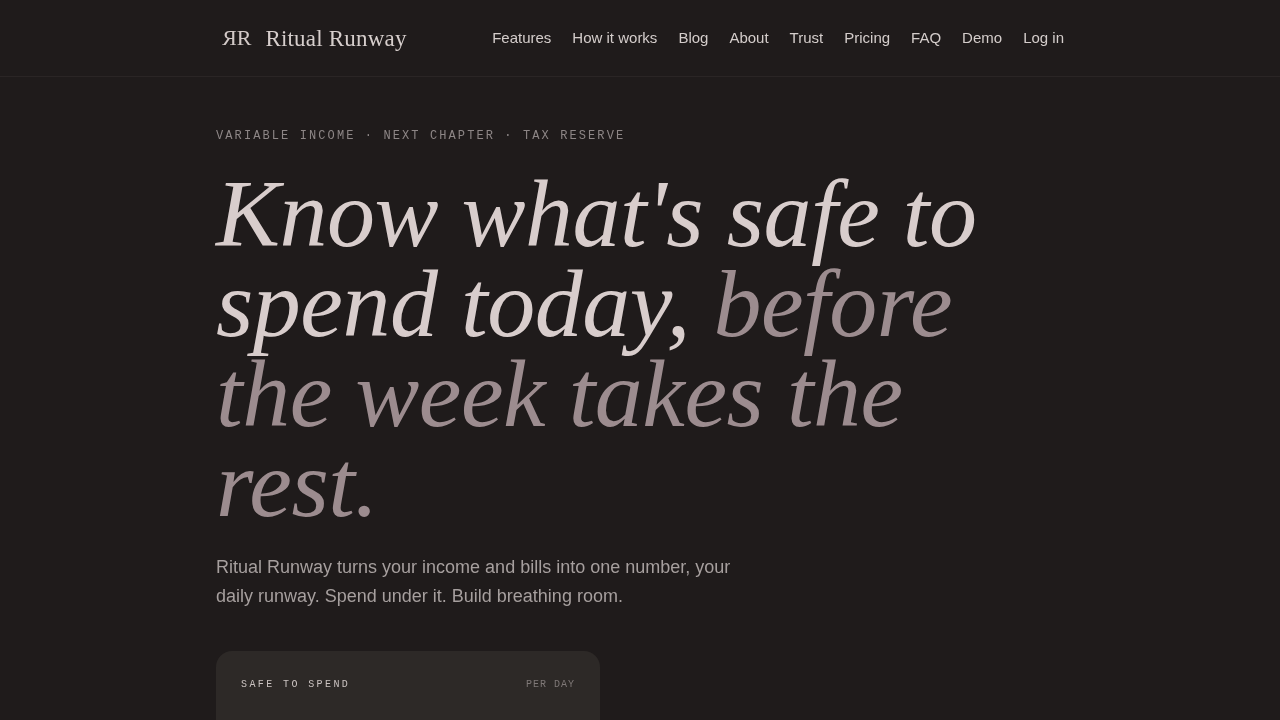 The image size is (1280, 720). I want to click on nav-link: Features, so click(522, 38).